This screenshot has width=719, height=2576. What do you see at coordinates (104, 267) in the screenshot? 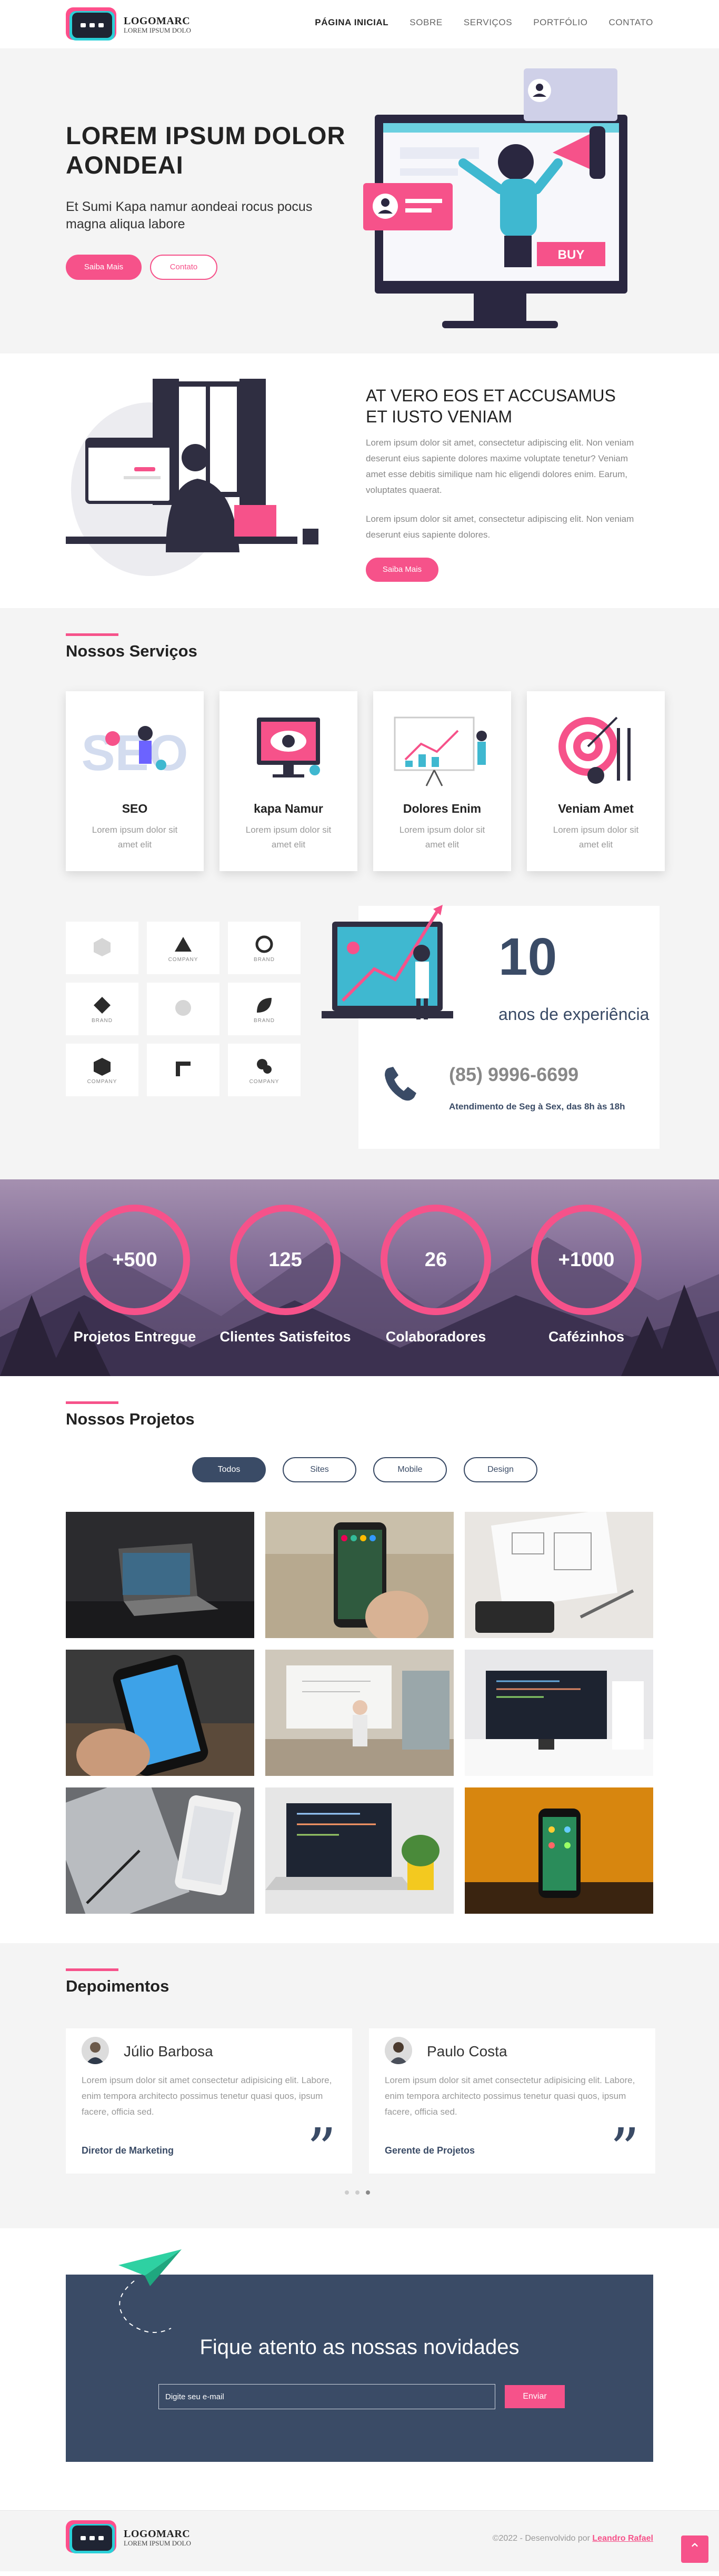
I see `hero-learn-more-button: Saiba Mais` at bounding box center [104, 267].